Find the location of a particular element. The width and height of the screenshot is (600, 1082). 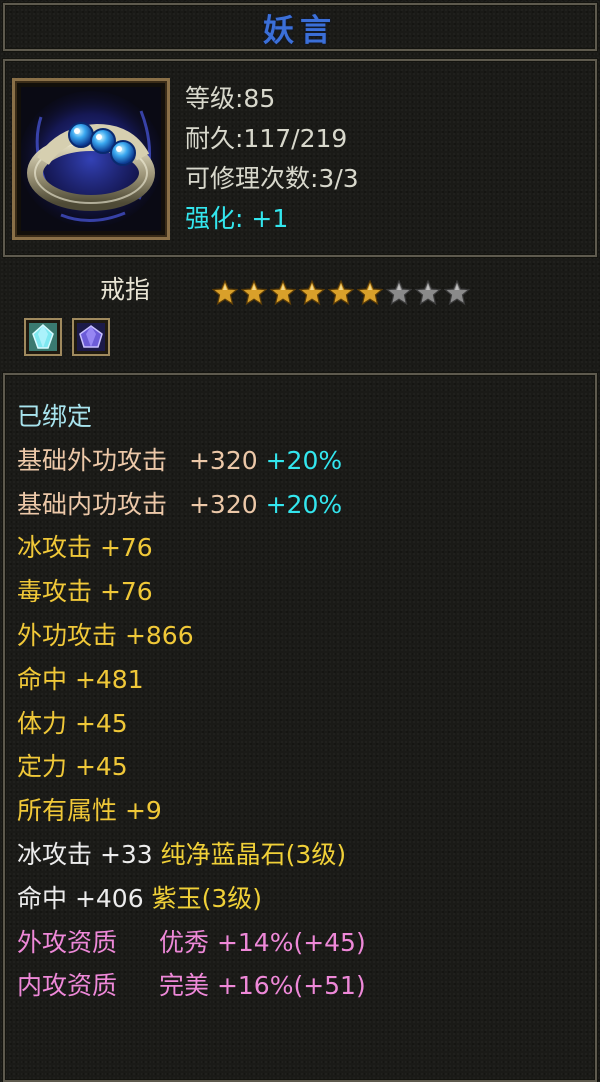

quality-inner-label: 内攻资质 is located at coordinates (67, 986).